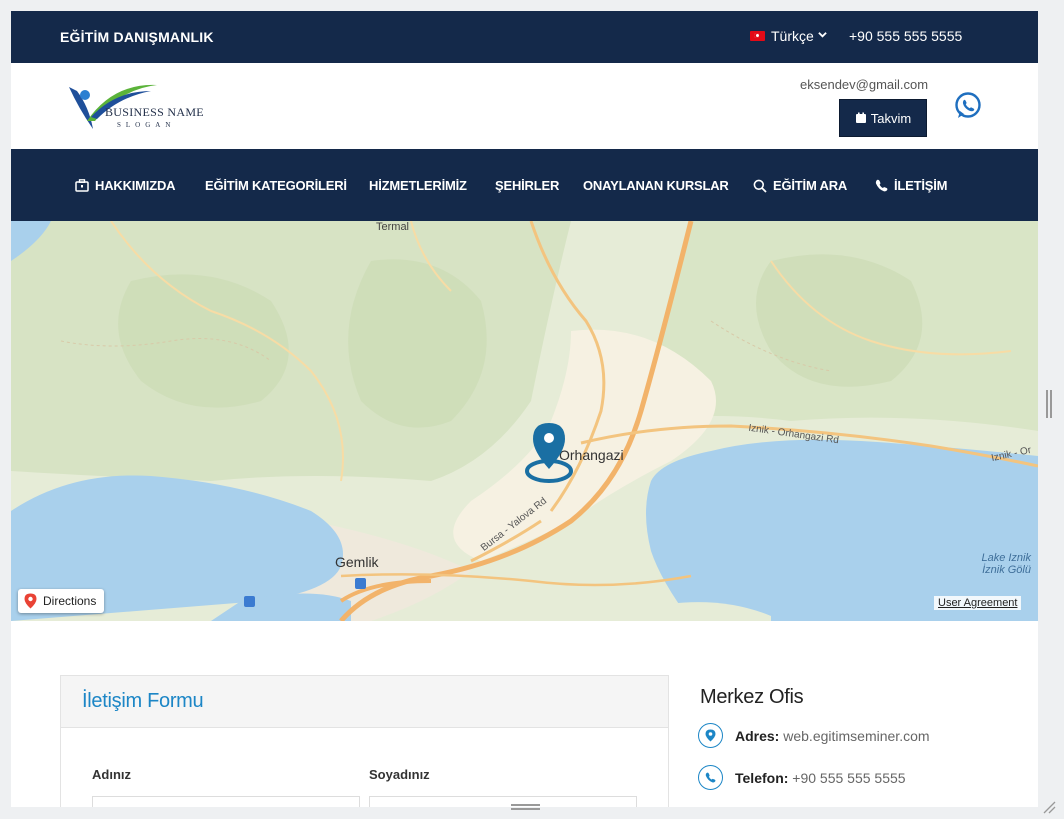 The height and width of the screenshot is (819, 1064). Describe the element at coordinates (752, 697) in the screenshot. I see `office-title: Merkez Ofis` at that location.